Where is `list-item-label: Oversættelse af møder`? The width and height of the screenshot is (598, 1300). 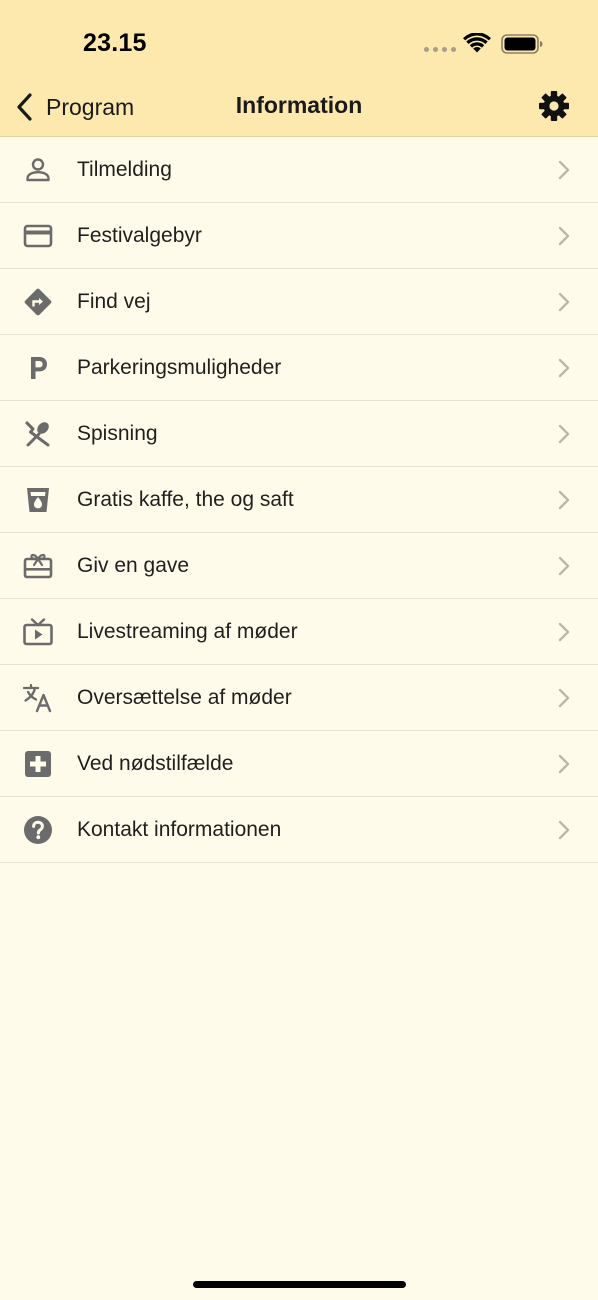 list-item-label: Oversættelse af møder is located at coordinates (184, 697).